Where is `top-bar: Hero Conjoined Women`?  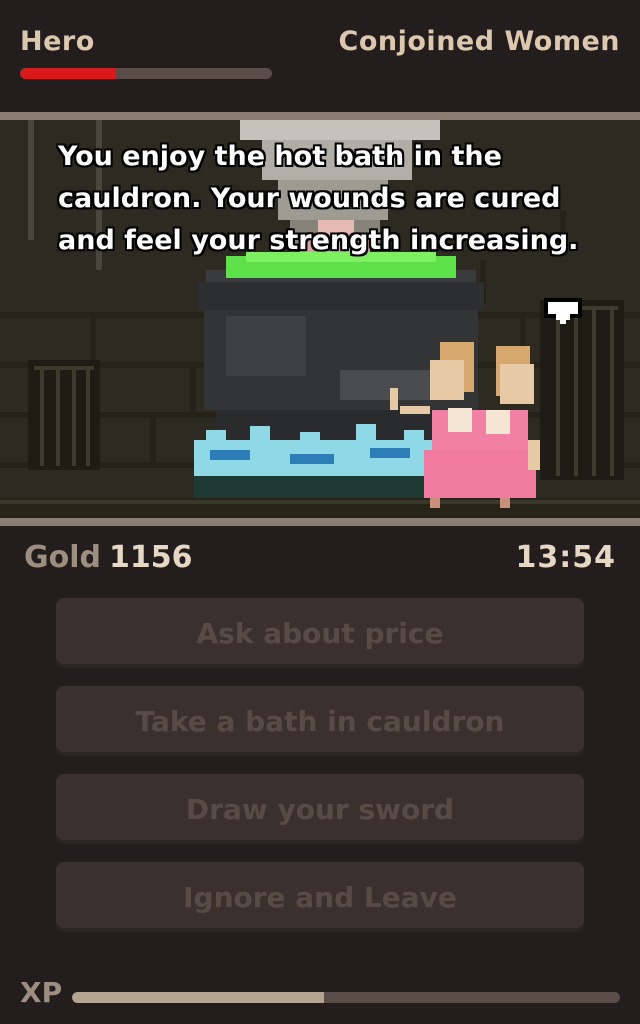 top-bar: Hero Conjoined Women is located at coordinates (320, 56).